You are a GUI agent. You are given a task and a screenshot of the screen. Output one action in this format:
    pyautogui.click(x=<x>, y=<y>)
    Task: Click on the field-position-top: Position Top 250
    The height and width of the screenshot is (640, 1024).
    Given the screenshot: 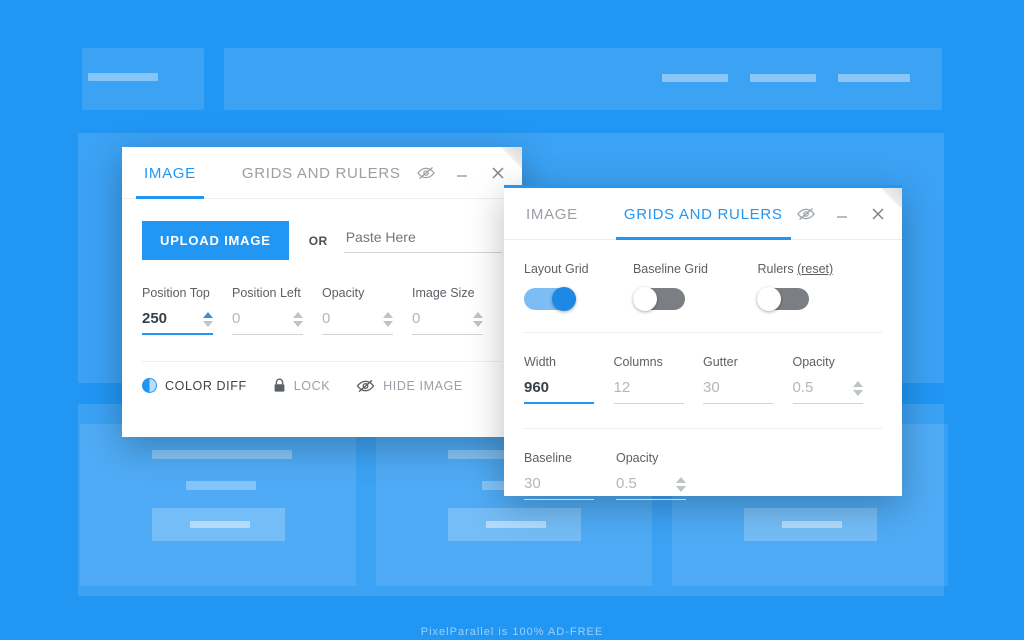 What is the action you would take?
    pyautogui.click(x=187, y=310)
    